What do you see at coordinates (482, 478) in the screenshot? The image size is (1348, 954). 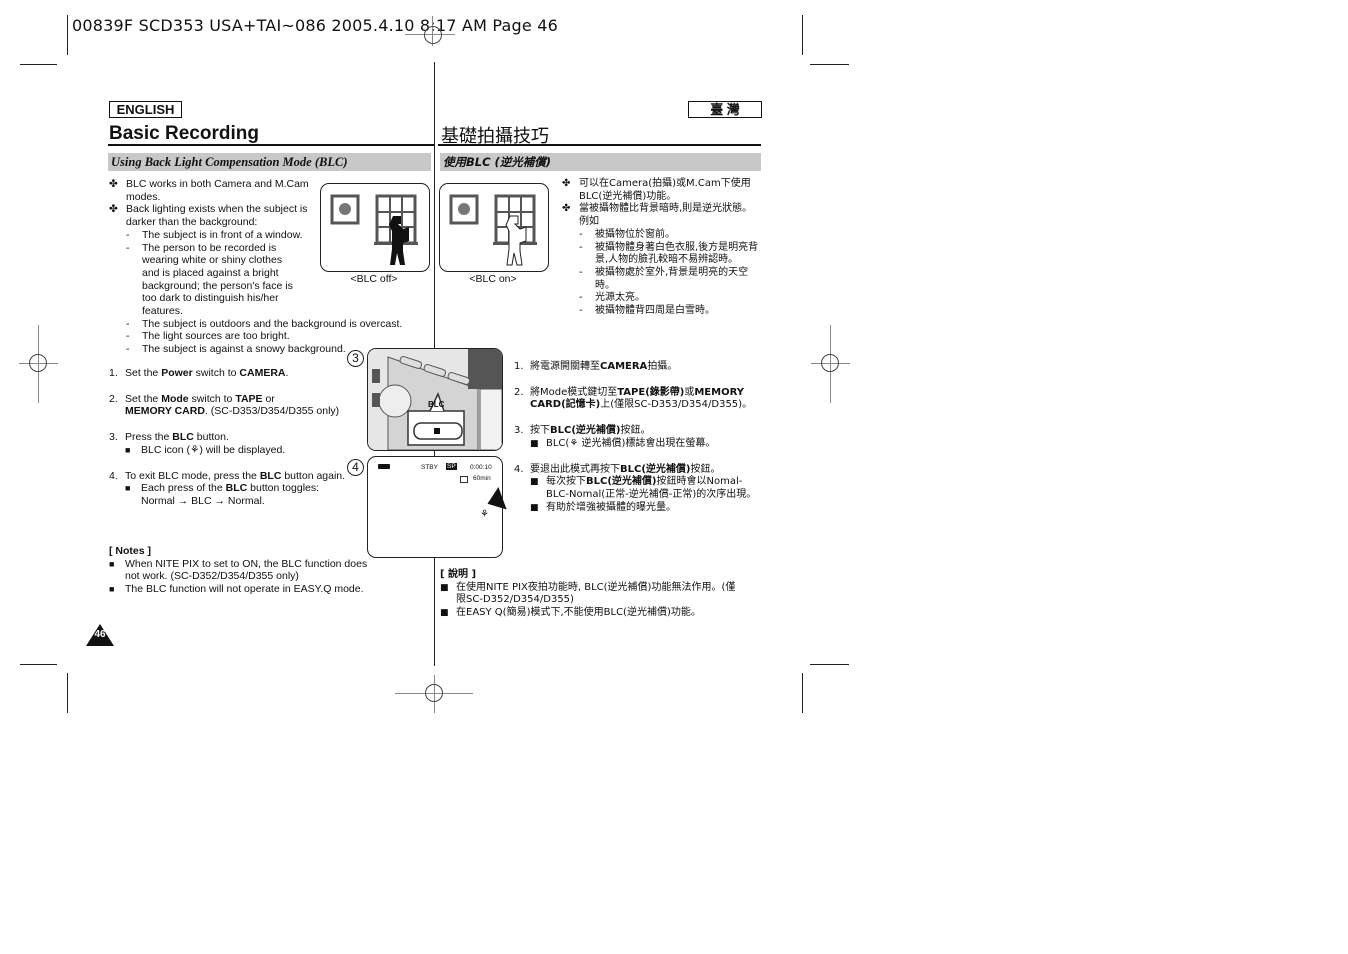 I see `lcd-remaining: 60min` at bounding box center [482, 478].